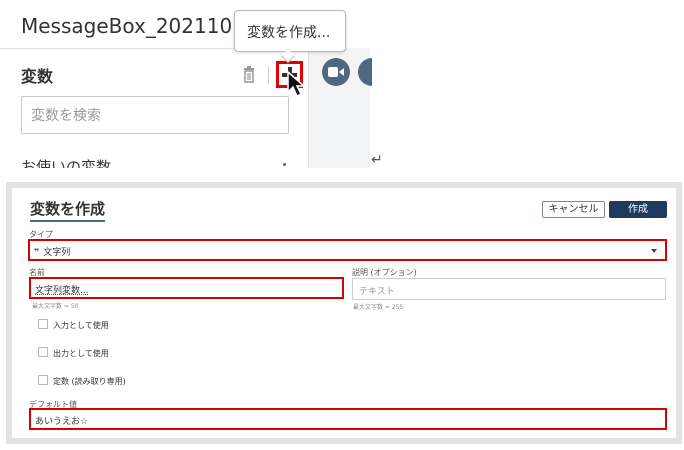 Image resolution: width=684 pixels, height=450 pixels. Describe the element at coordinates (66, 163) in the screenshot. I see `variables-section-heading: お使いの変数` at that location.